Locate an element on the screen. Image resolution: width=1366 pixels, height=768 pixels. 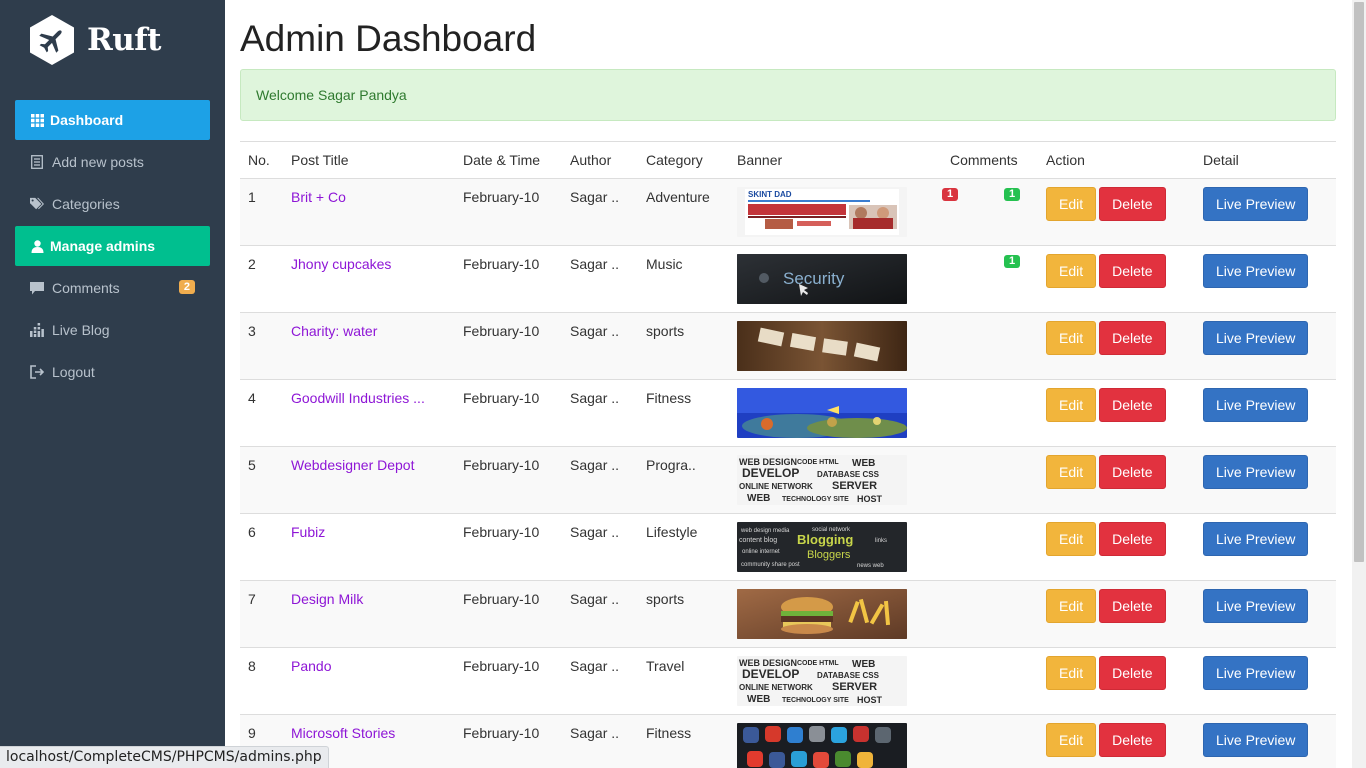
banner-cell: SKINT DAD is located at coordinates (835, 212).